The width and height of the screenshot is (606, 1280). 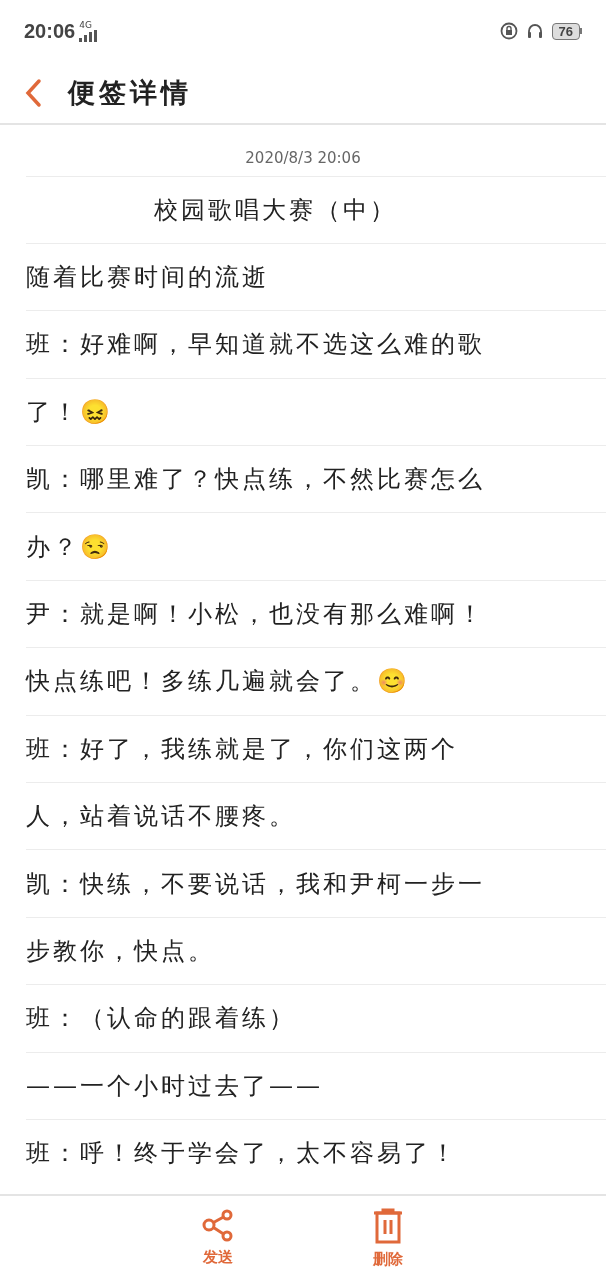 What do you see at coordinates (85, 25) in the screenshot?
I see `network-label: 4G` at bounding box center [85, 25].